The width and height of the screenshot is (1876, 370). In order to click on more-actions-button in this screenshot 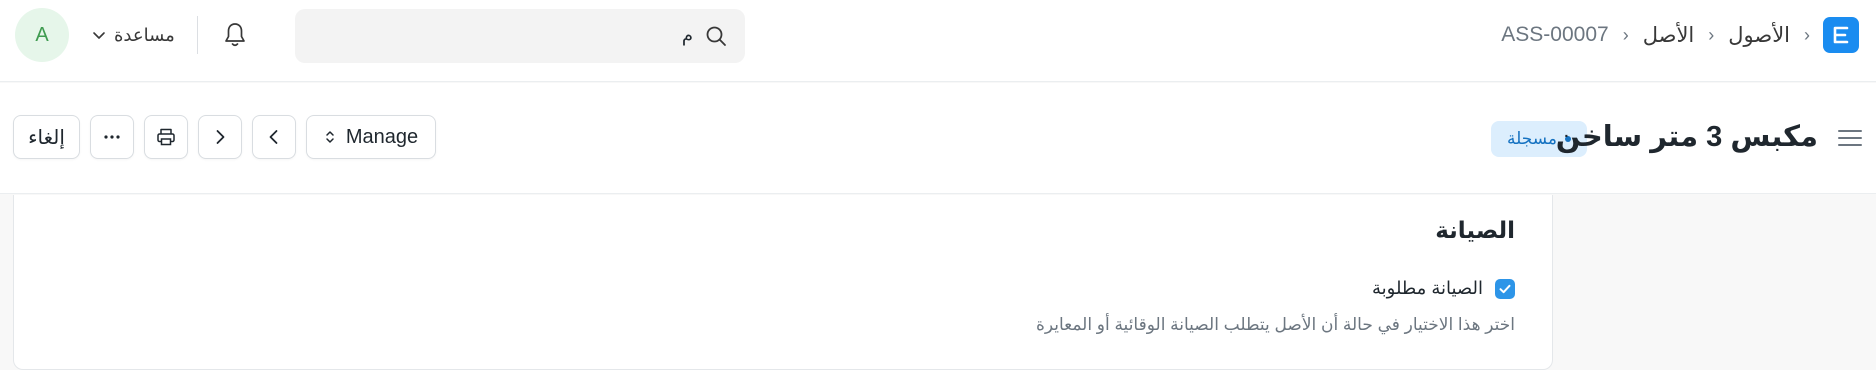, I will do `click(112, 137)`.